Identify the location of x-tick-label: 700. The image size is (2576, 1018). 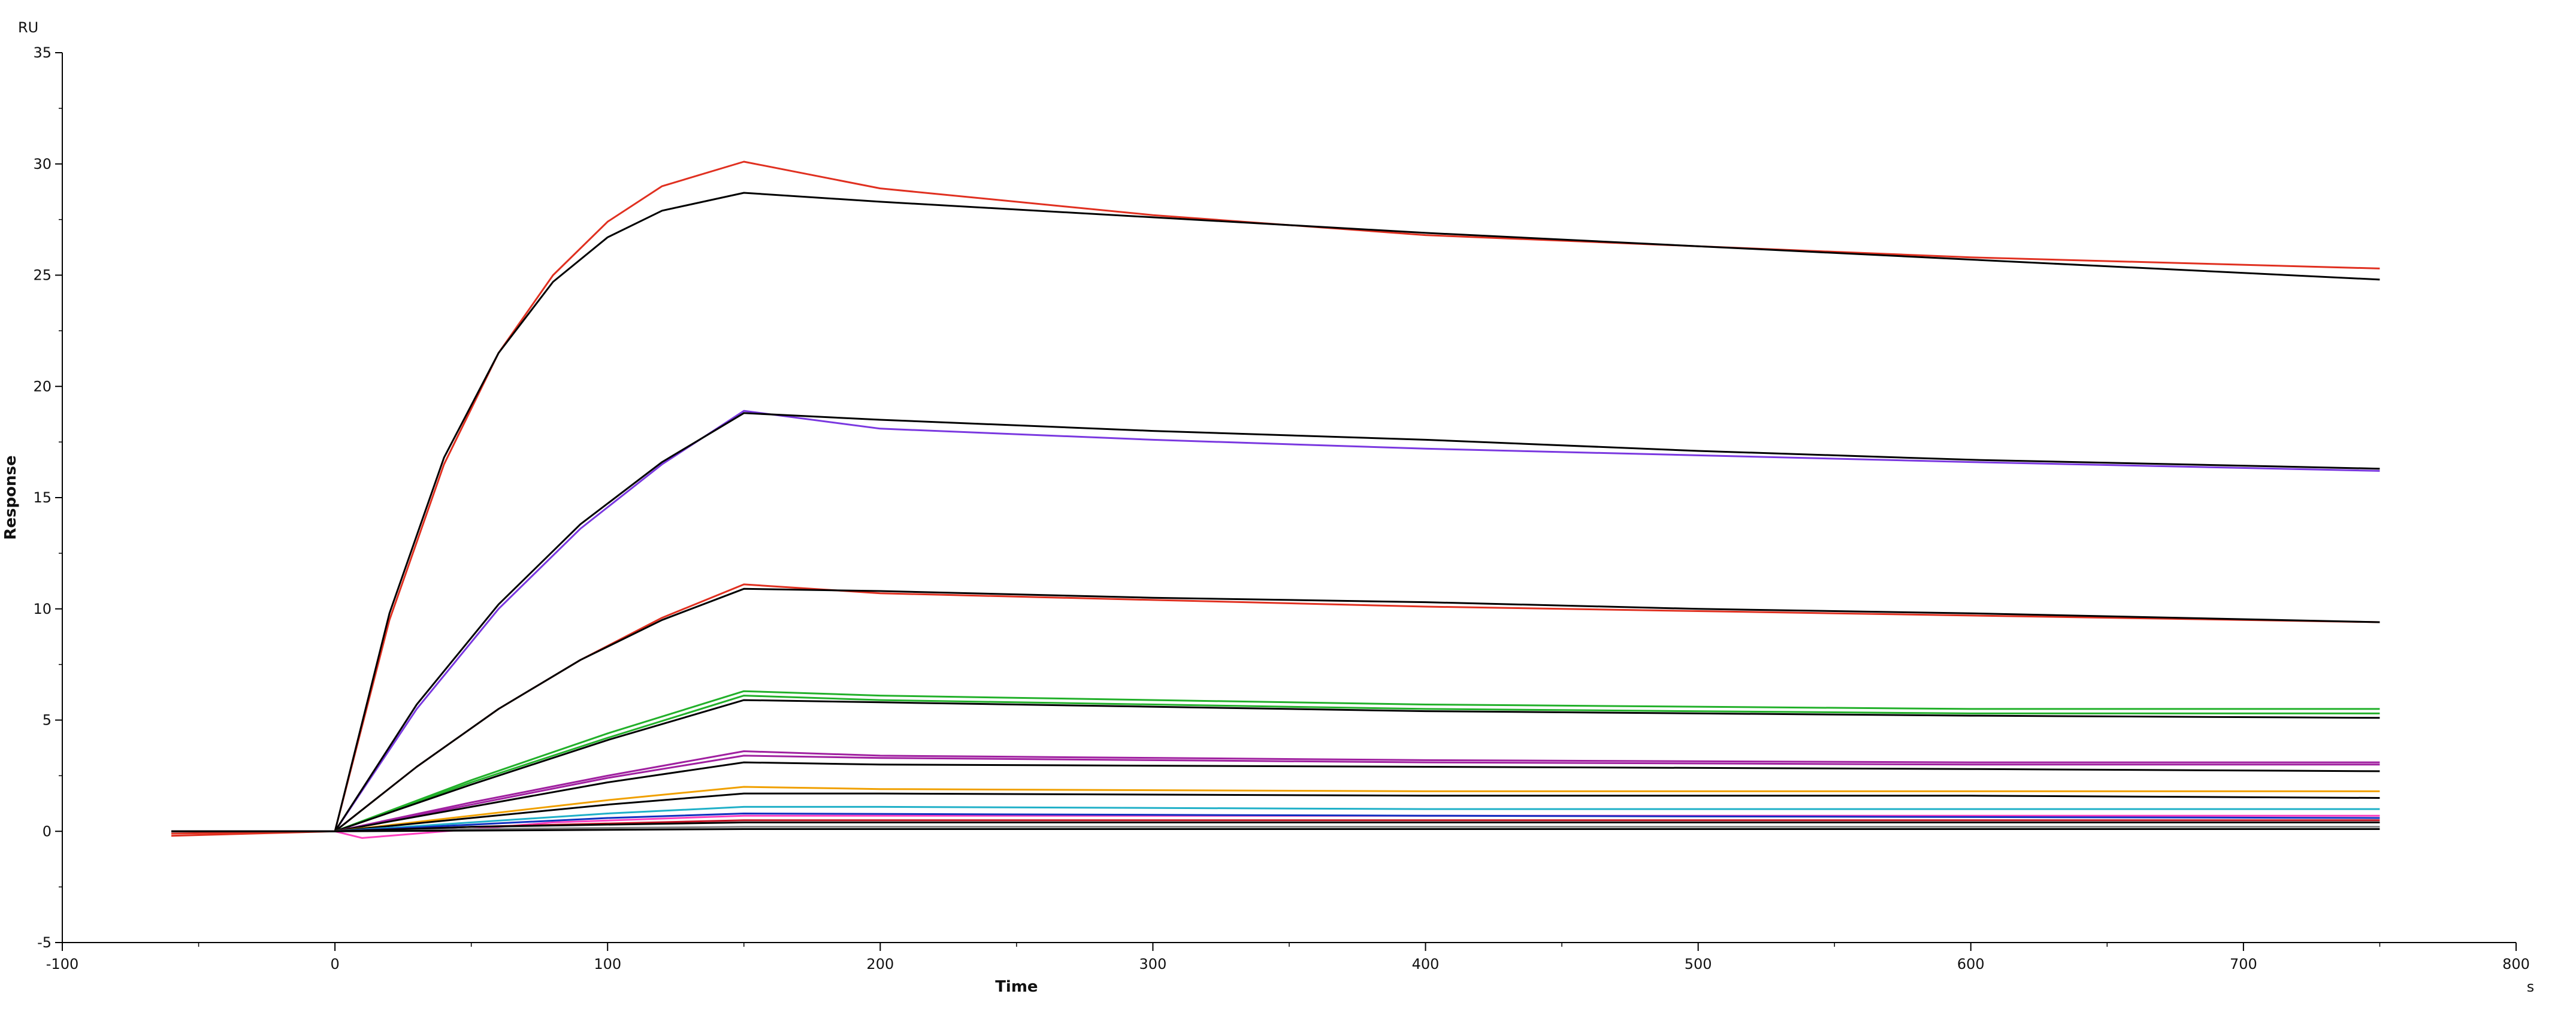
(2243, 964).